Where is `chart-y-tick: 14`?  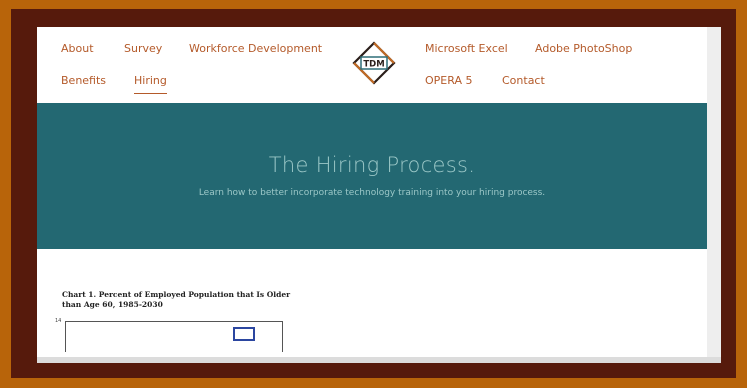
chart-y-tick: 14 is located at coordinates (58, 321).